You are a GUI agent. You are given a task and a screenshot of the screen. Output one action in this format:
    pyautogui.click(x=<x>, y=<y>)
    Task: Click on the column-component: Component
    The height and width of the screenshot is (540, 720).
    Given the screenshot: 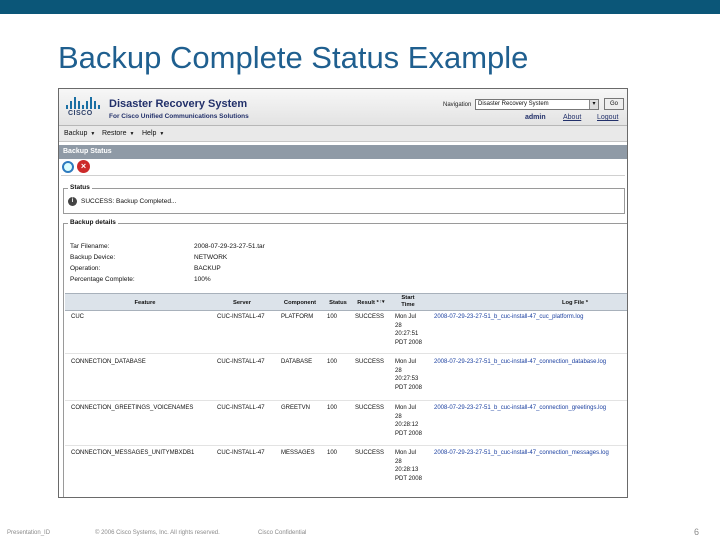 What is the action you would take?
    pyautogui.click(x=300, y=303)
    